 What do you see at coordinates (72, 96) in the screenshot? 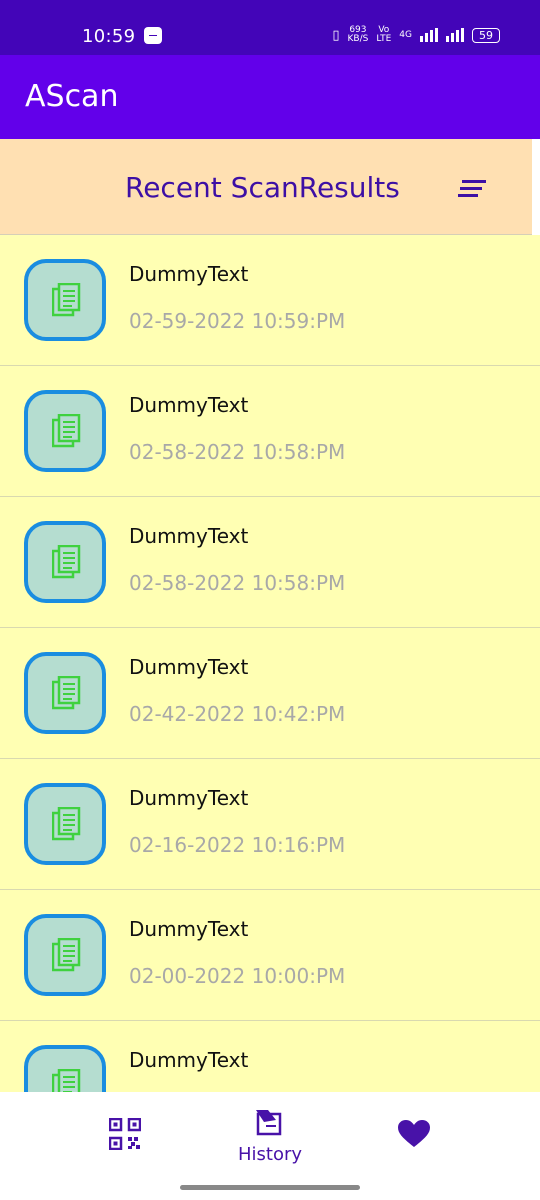
I see `app-title: AScan` at bounding box center [72, 96].